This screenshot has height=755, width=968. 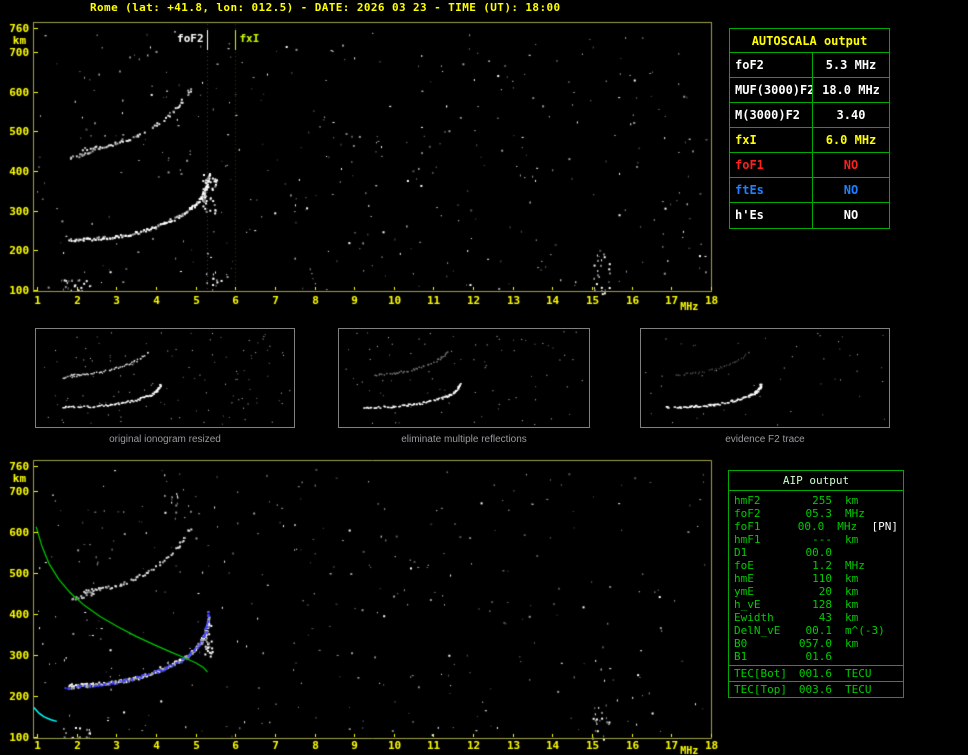 What do you see at coordinates (819, 630) in the screenshot?
I see `param-value: 00.1` at bounding box center [819, 630].